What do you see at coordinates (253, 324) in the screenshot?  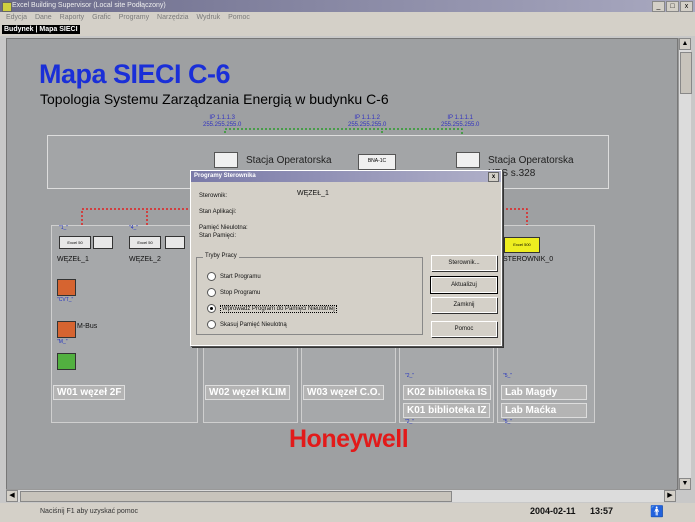 I see `radio-label: Skasuj Pamięć Nieulotną` at bounding box center [253, 324].